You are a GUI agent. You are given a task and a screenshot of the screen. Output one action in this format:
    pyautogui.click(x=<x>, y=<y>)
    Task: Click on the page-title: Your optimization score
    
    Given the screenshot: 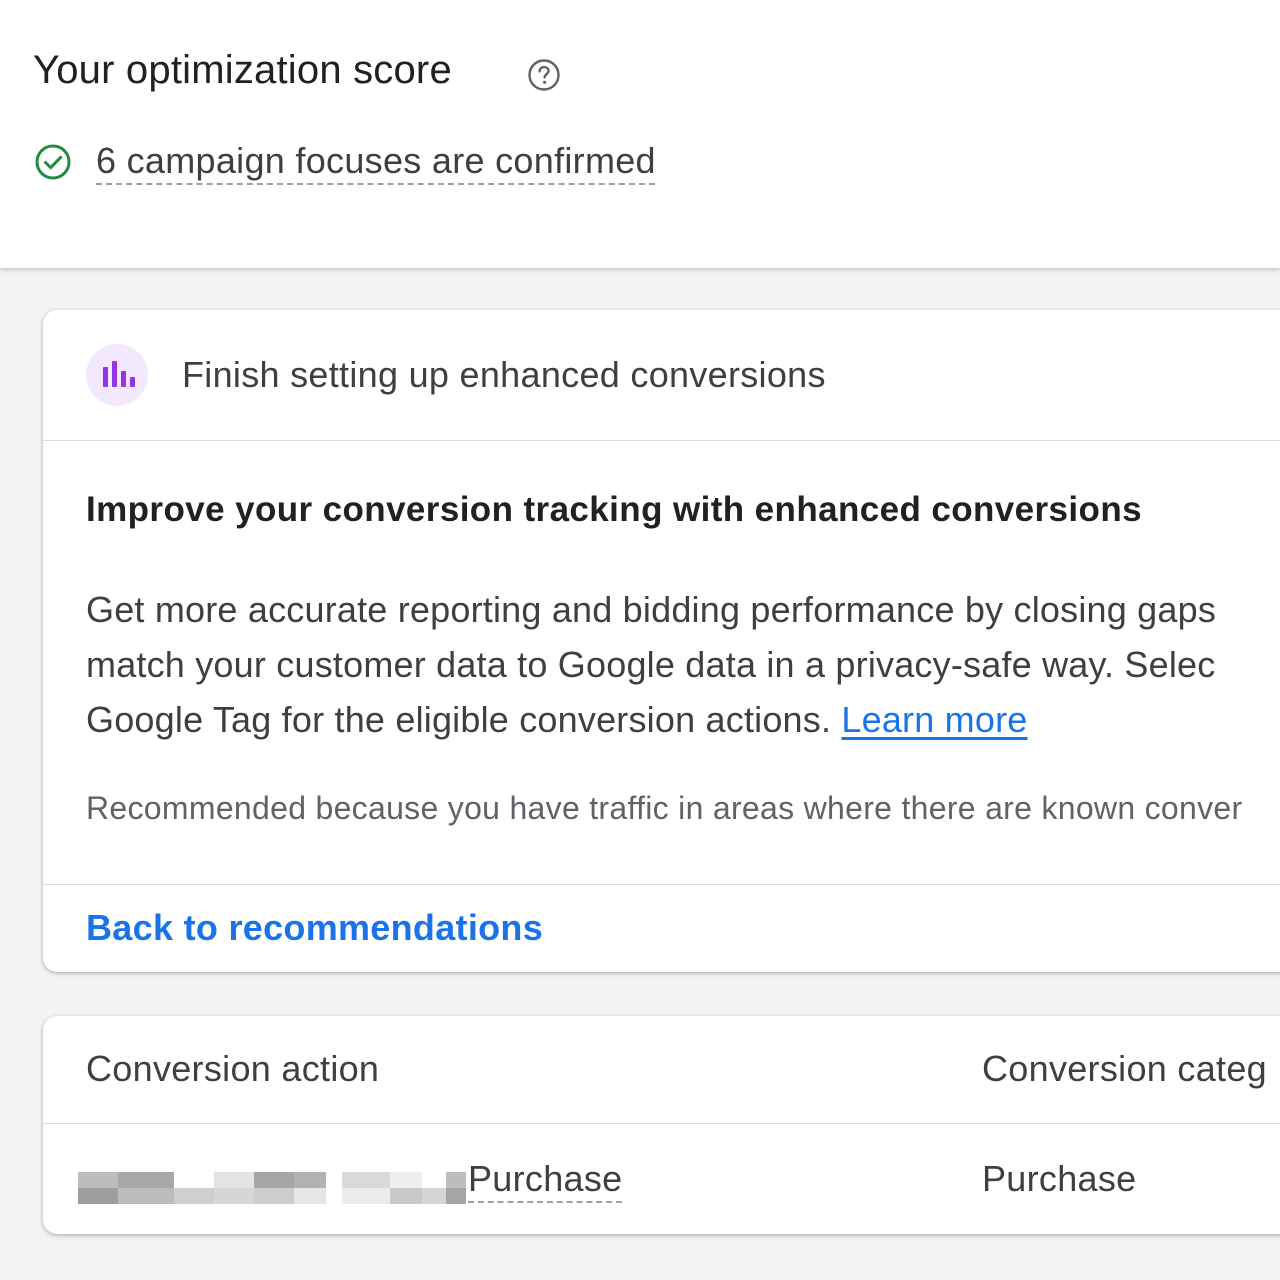 What is the action you would take?
    pyautogui.click(x=242, y=70)
    